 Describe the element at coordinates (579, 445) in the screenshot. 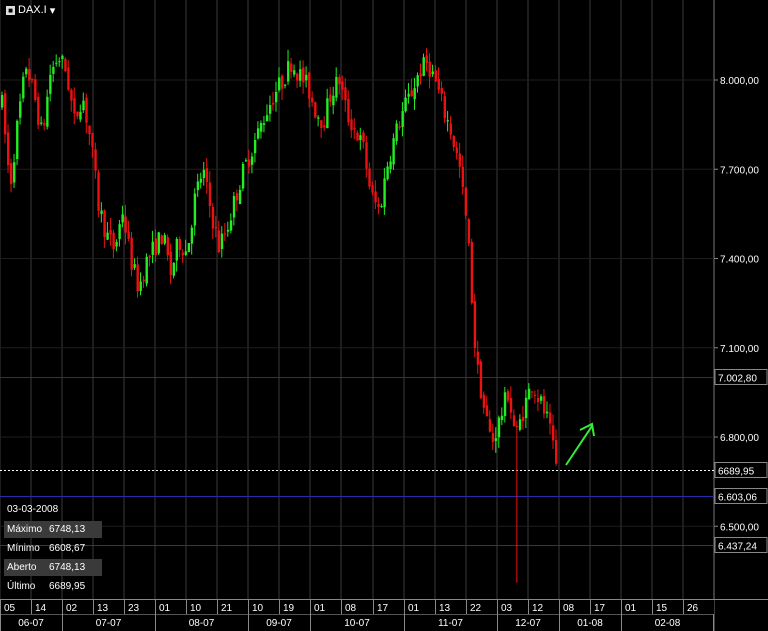

I see `arrow-shaft` at that location.